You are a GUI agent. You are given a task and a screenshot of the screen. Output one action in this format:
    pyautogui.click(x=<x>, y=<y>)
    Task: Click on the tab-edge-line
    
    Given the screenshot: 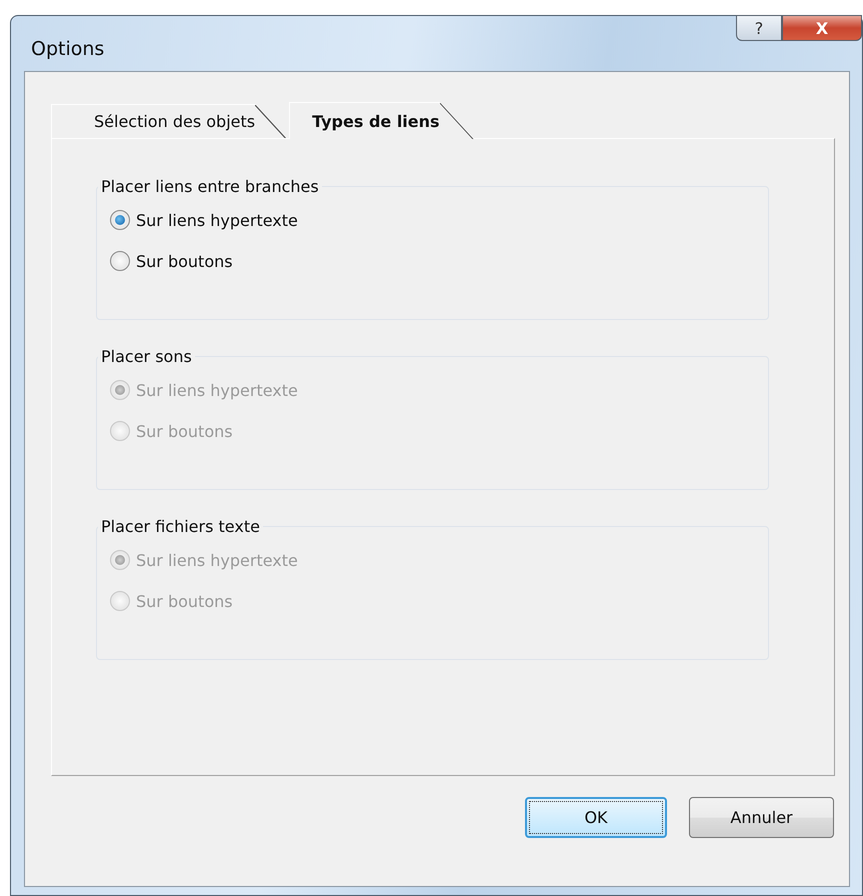 What is the action you would take?
    pyautogui.click(x=457, y=121)
    